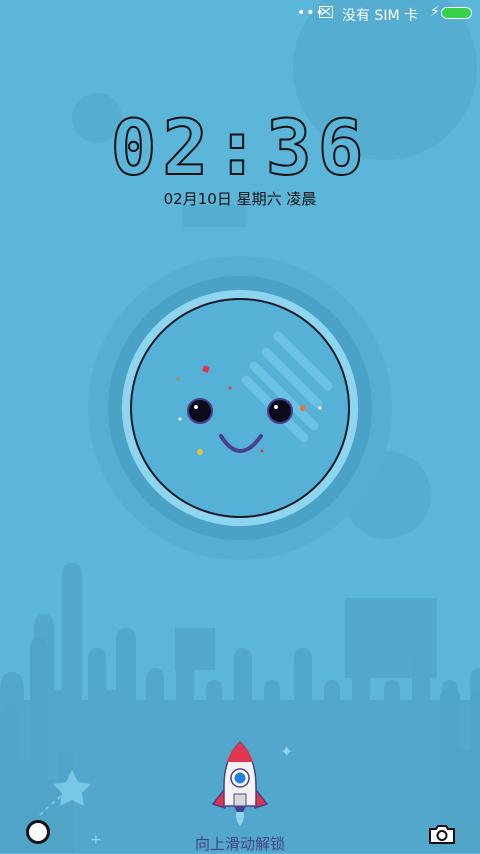  I want to click on mail-box-icon, so click(326, 12).